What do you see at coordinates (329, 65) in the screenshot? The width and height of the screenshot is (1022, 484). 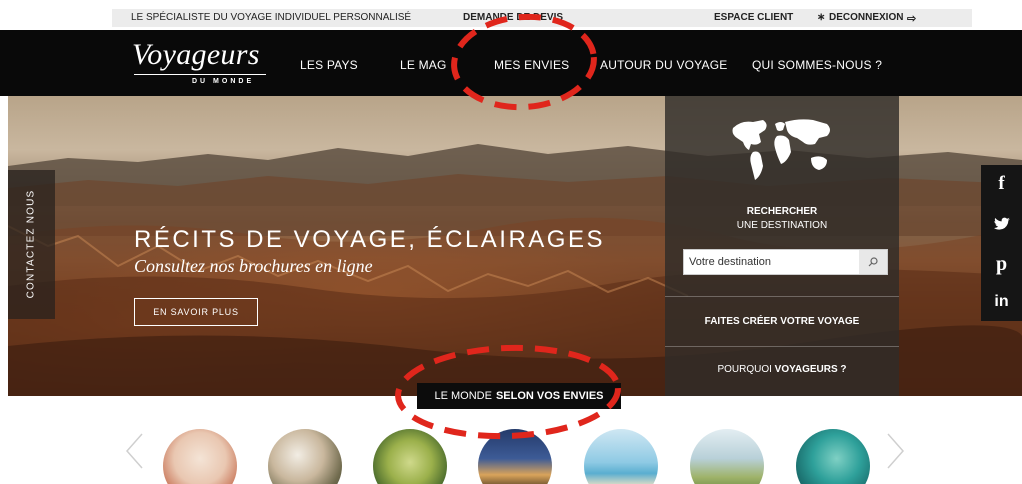 I see `nav-item-pays: LES PAYS` at bounding box center [329, 65].